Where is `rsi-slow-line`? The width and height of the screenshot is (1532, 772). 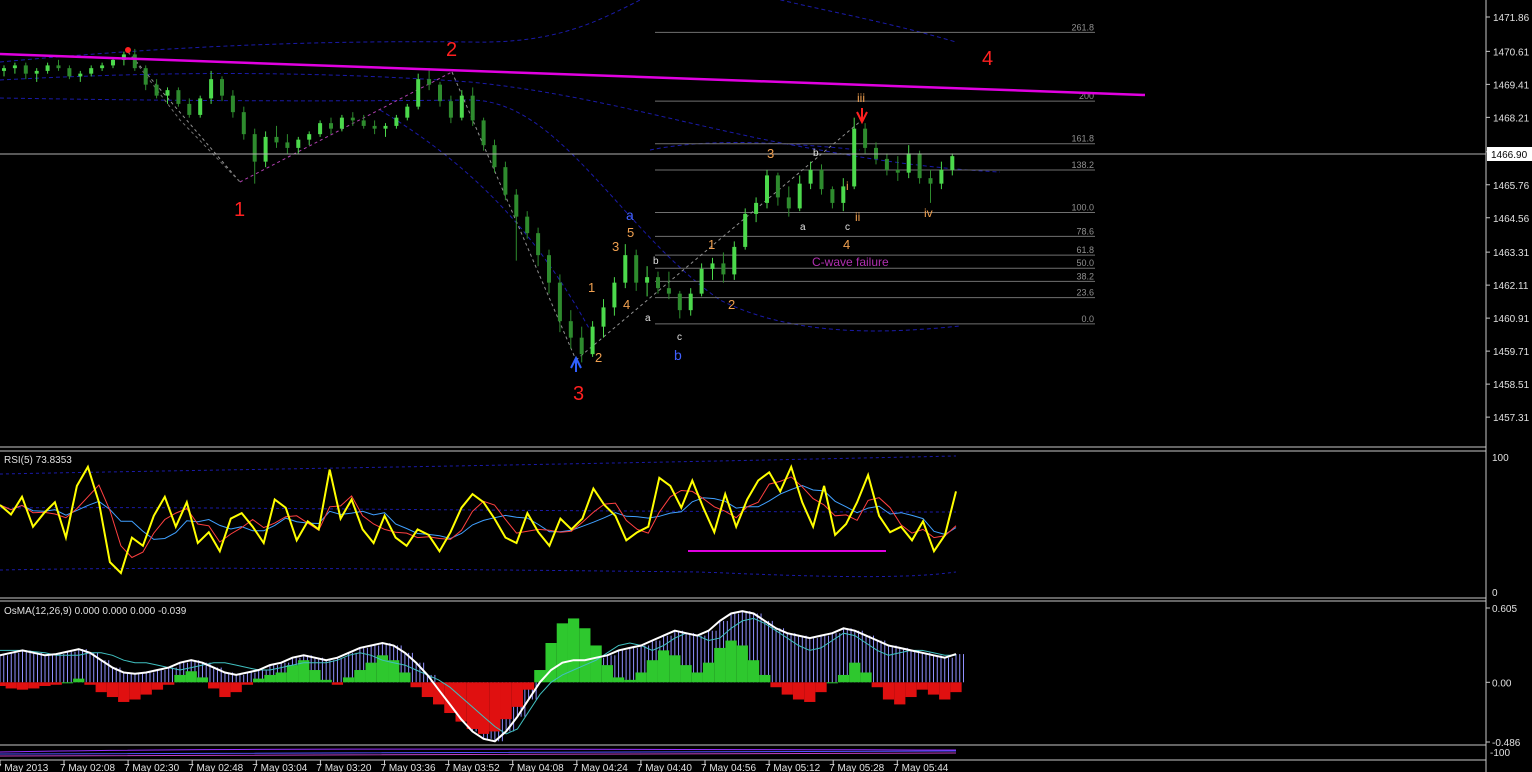 rsi-slow-line is located at coordinates (478, 512).